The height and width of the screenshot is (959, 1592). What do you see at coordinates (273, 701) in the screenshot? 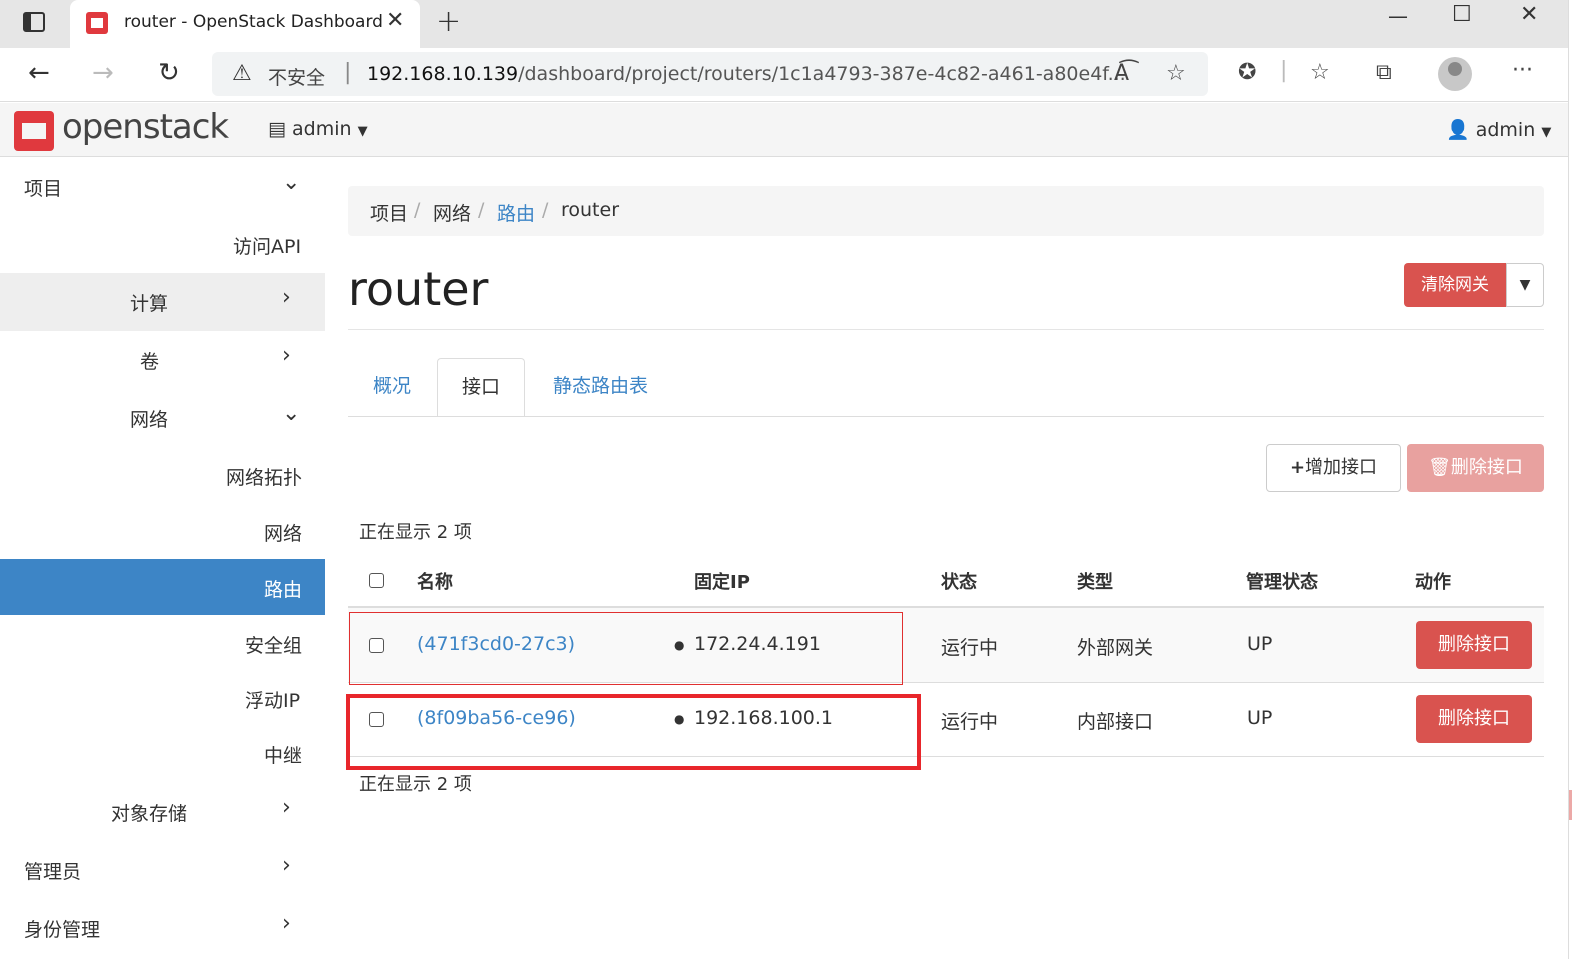
I see `sidebar-item-label: 浮动IP` at bounding box center [273, 701].